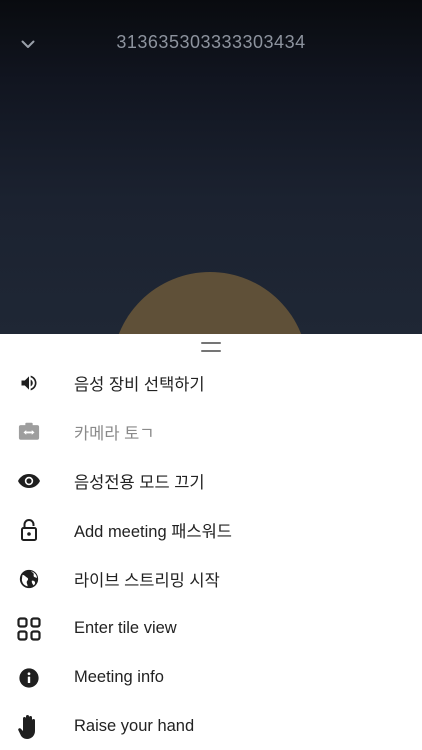 This screenshot has height=750, width=422. I want to click on menu-item-audio-device: 음성 장비 선택하기, so click(211, 382).